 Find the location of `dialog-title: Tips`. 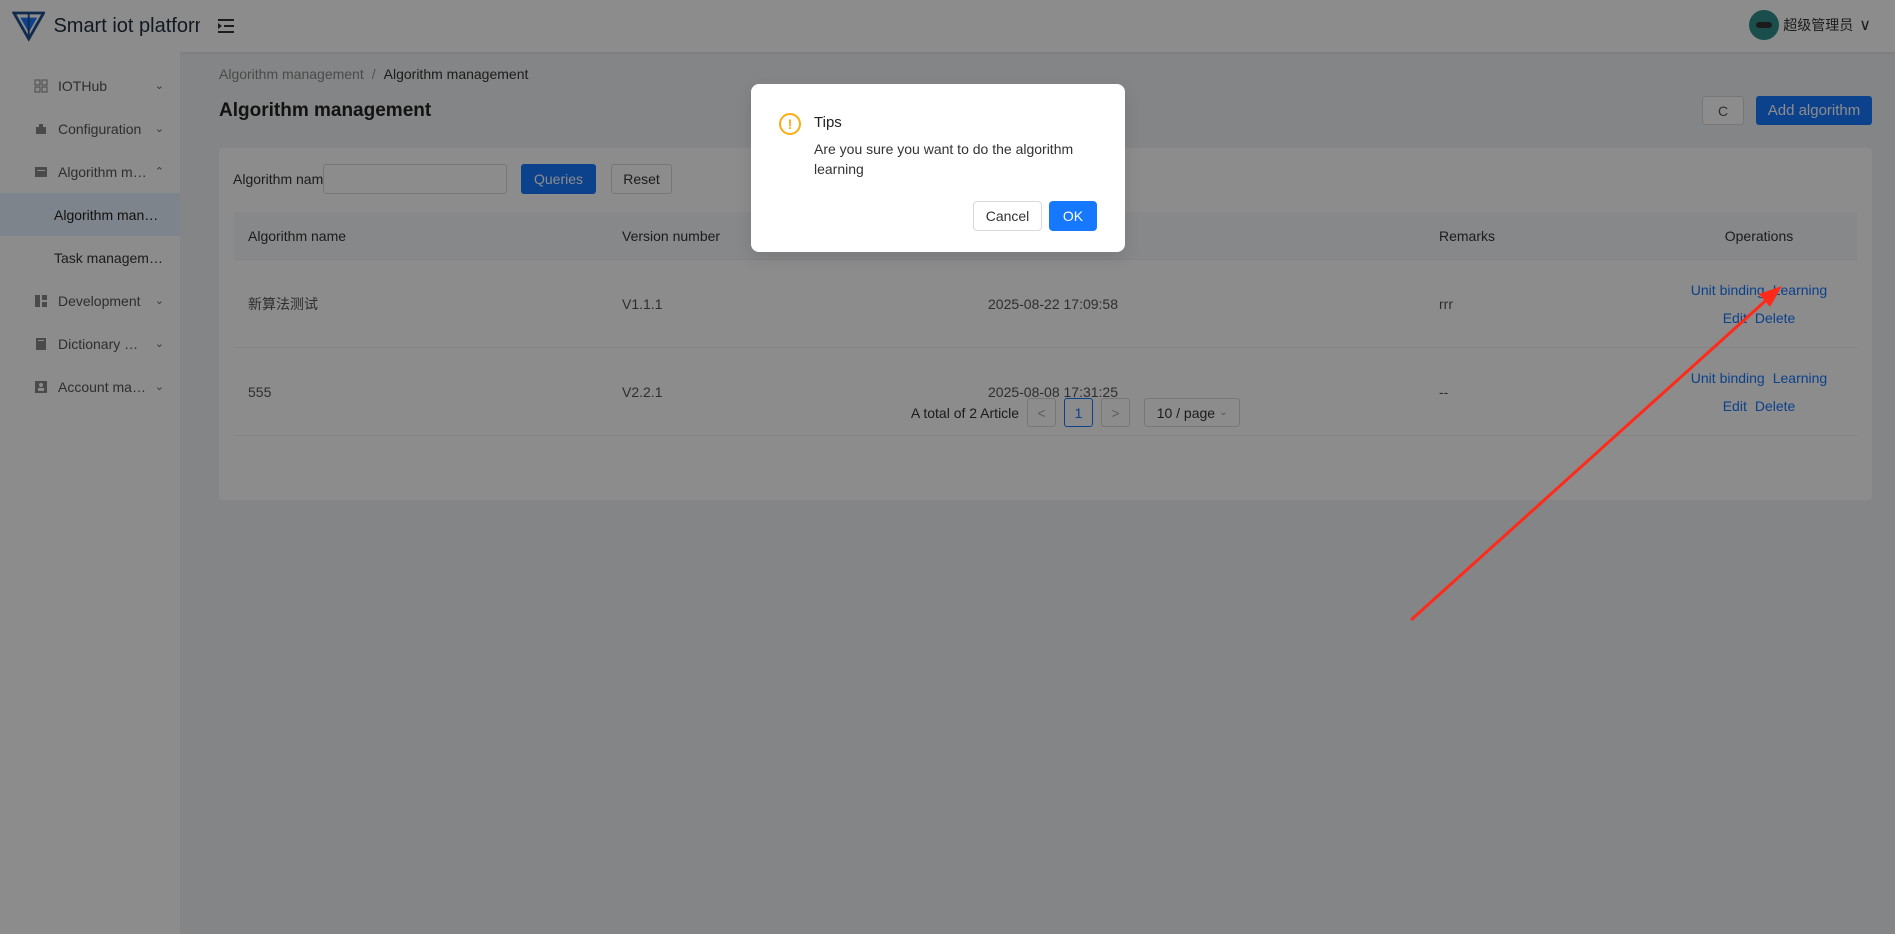

dialog-title: Tips is located at coordinates (828, 122).